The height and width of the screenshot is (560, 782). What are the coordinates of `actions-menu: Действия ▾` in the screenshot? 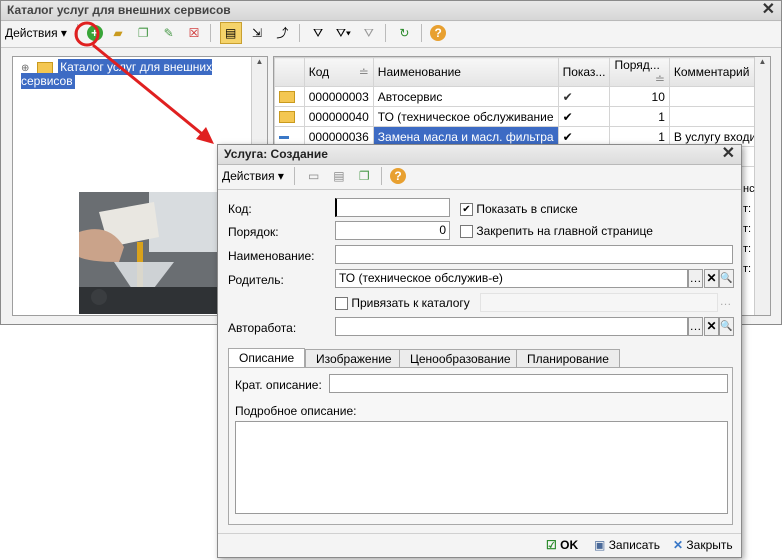 It's located at (253, 176).